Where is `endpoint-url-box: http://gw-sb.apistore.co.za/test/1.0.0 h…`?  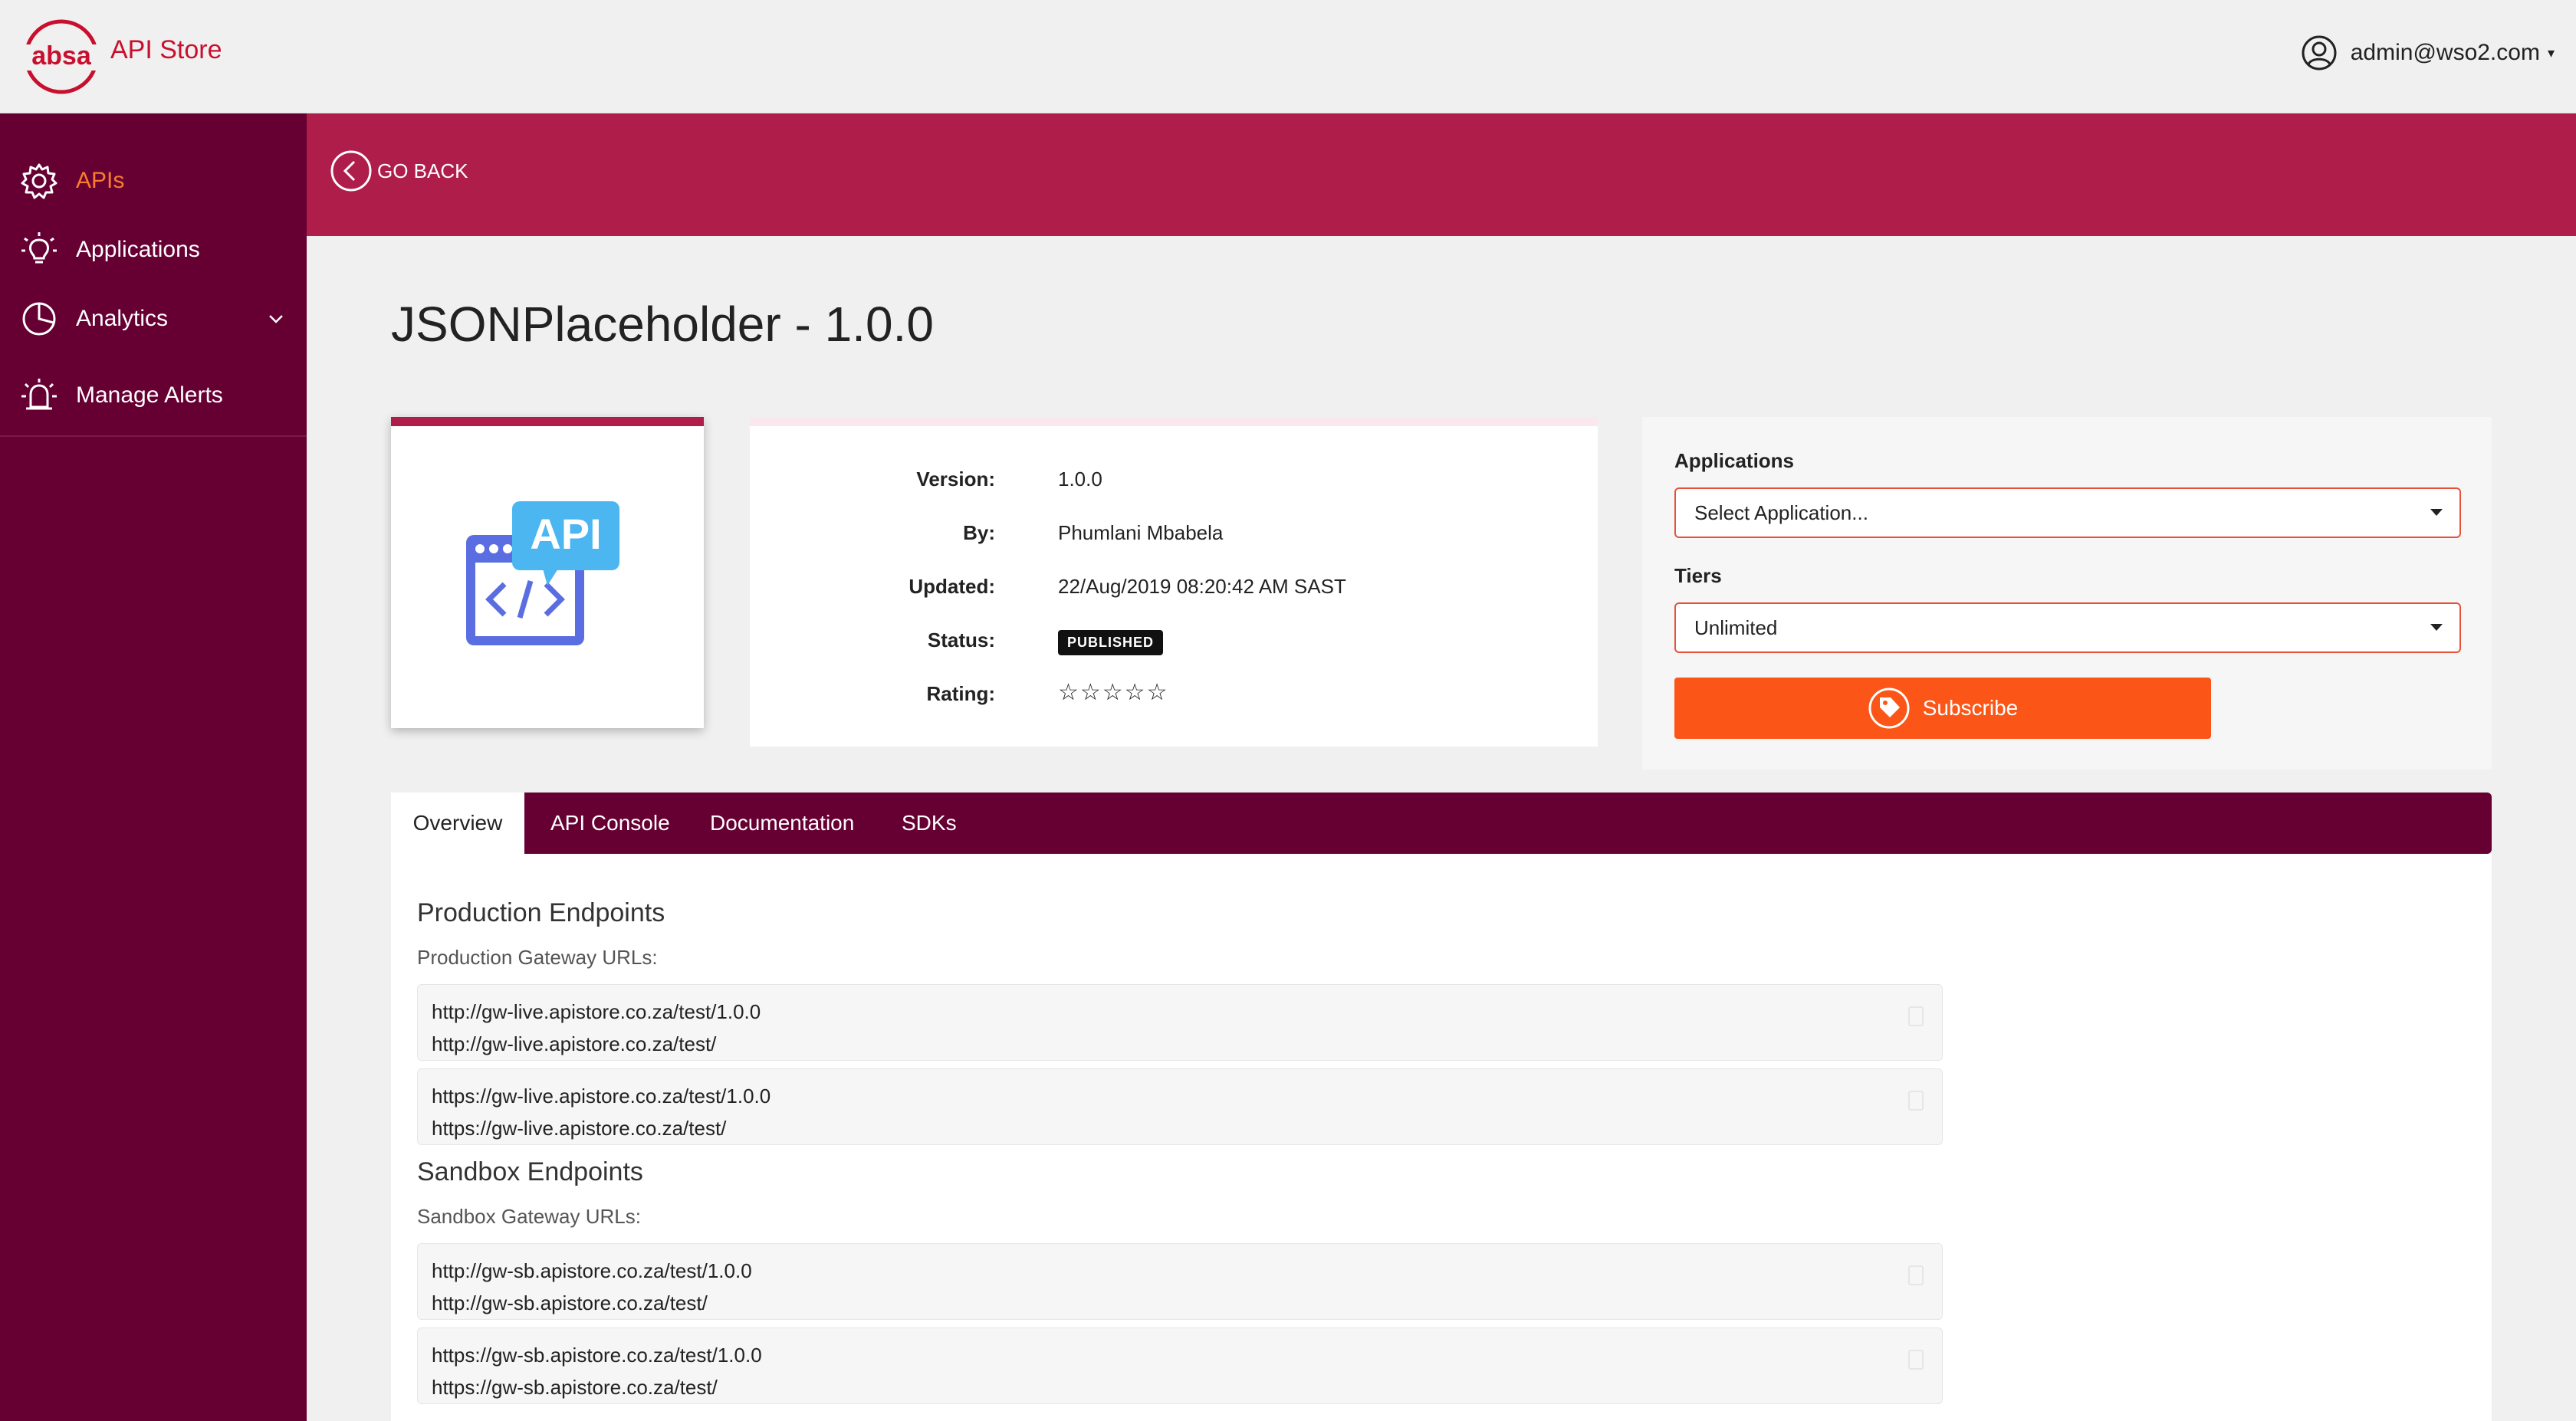
endpoint-url-box: http://gw-sb.apistore.co.za/test/1.0.0 h… is located at coordinates (1180, 1281).